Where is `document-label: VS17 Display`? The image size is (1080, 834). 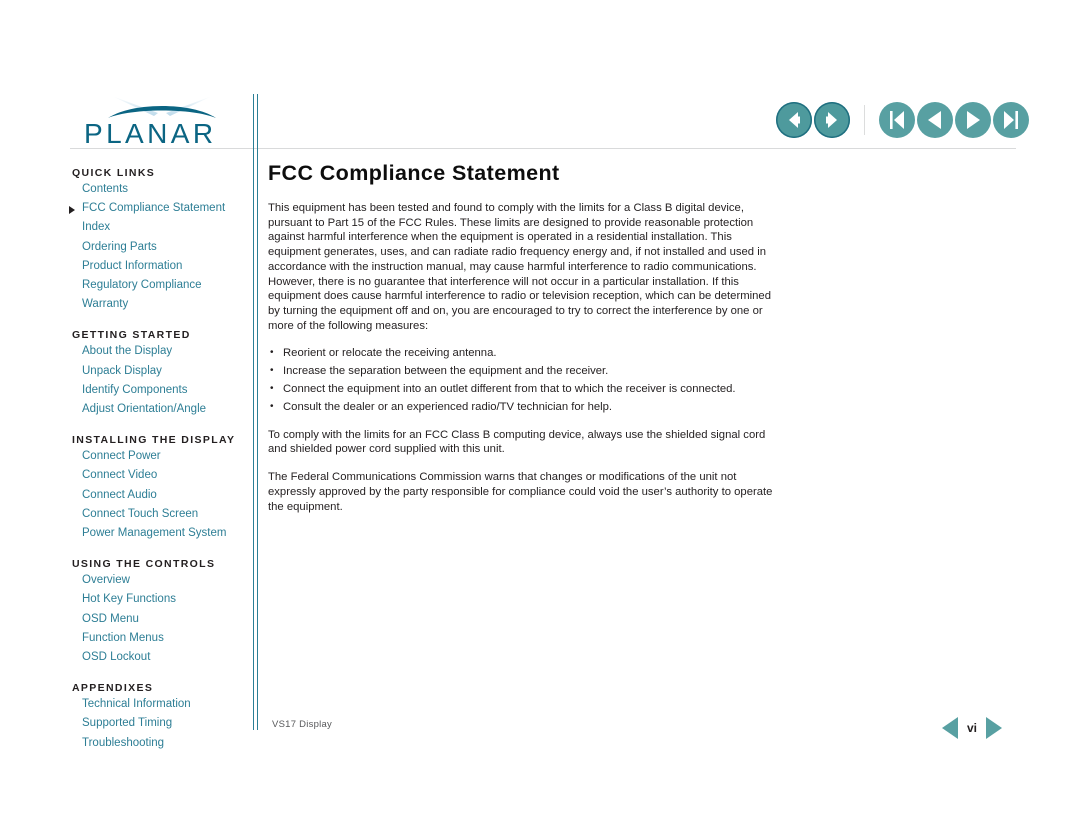
document-label: VS17 Display is located at coordinates (302, 724).